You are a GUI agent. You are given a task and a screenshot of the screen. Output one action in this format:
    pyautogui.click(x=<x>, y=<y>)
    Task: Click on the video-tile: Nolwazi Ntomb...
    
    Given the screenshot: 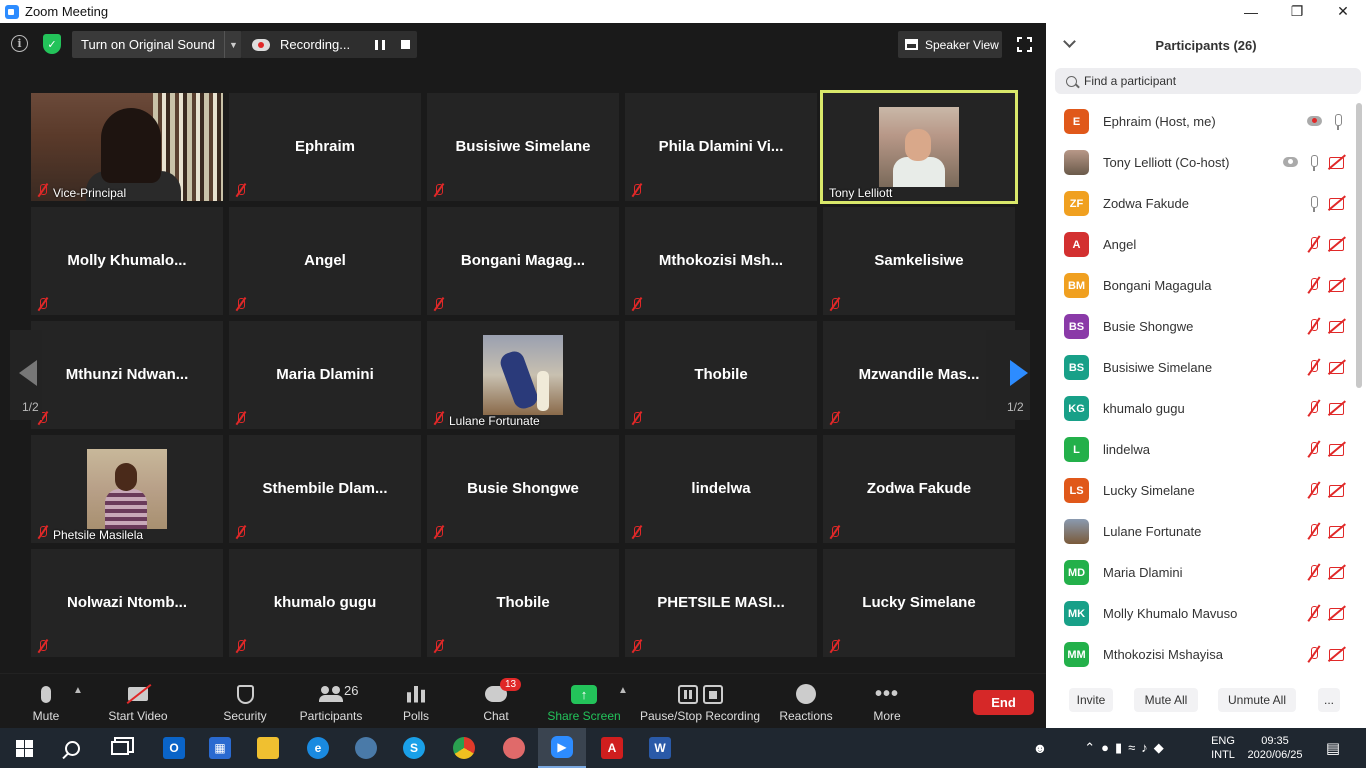 What is the action you would take?
    pyautogui.click(x=127, y=603)
    